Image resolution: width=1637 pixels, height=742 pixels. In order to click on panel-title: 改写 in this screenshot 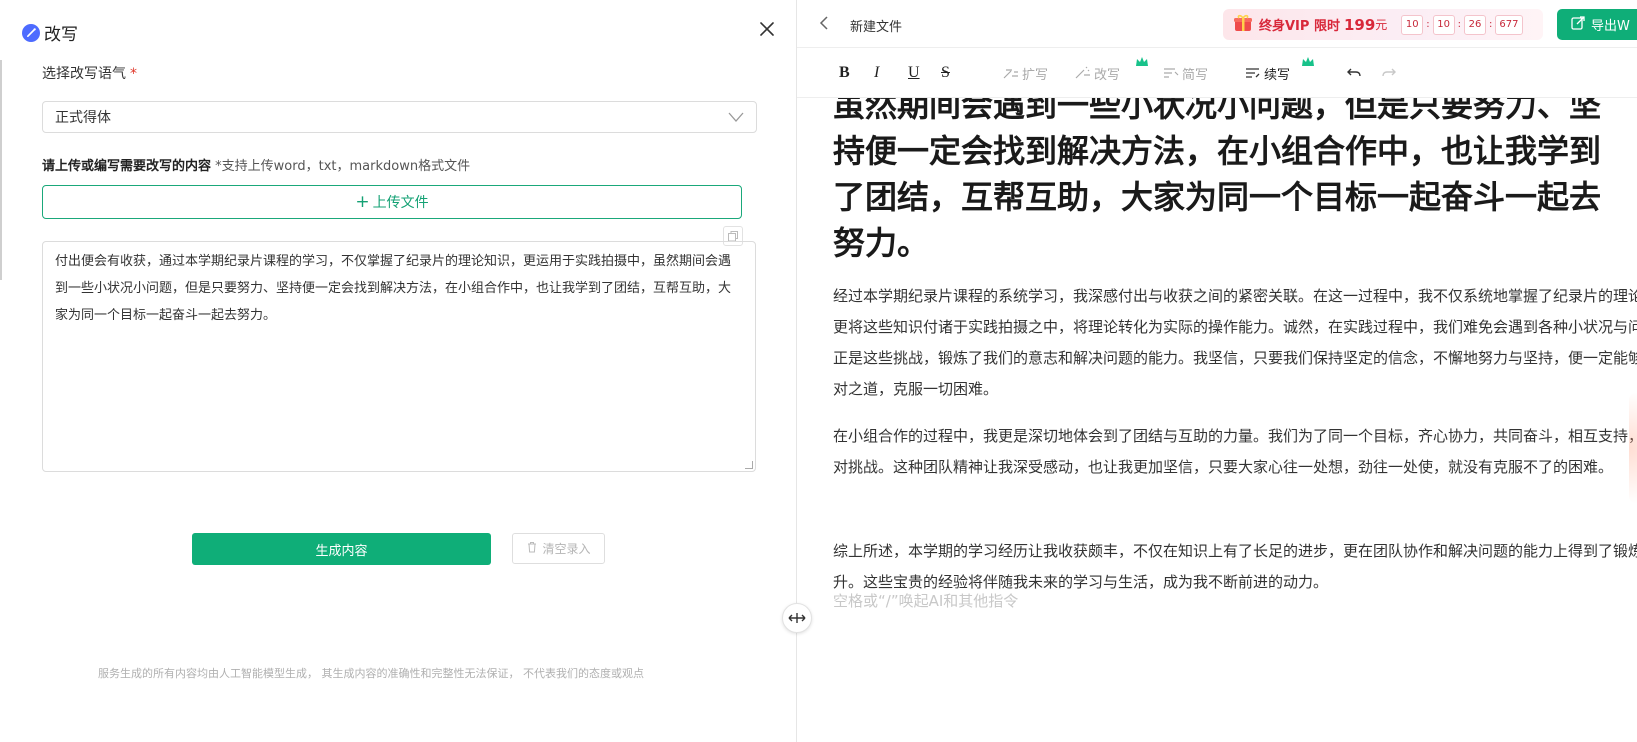, I will do `click(50, 32)`.